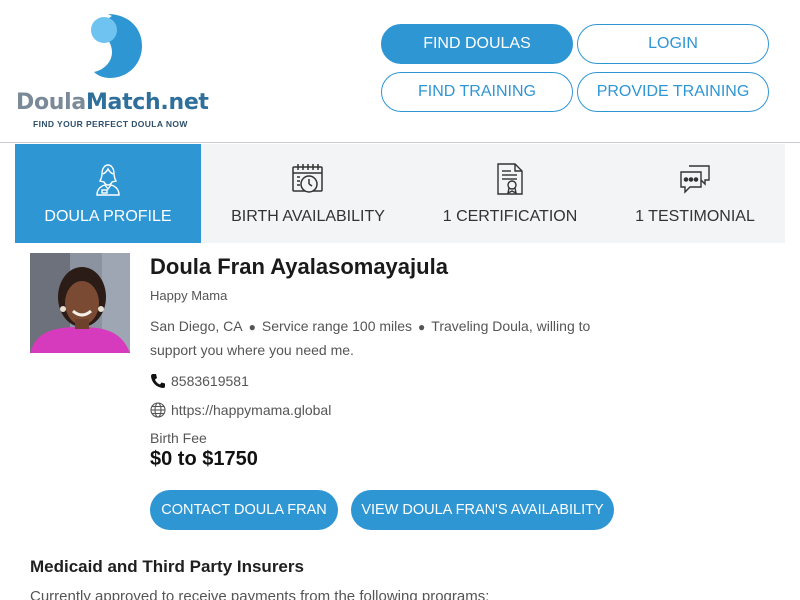 This screenshot has width=800, height=600. I want to click on tab-label: DOULA PROFILE, so click(108, 216).